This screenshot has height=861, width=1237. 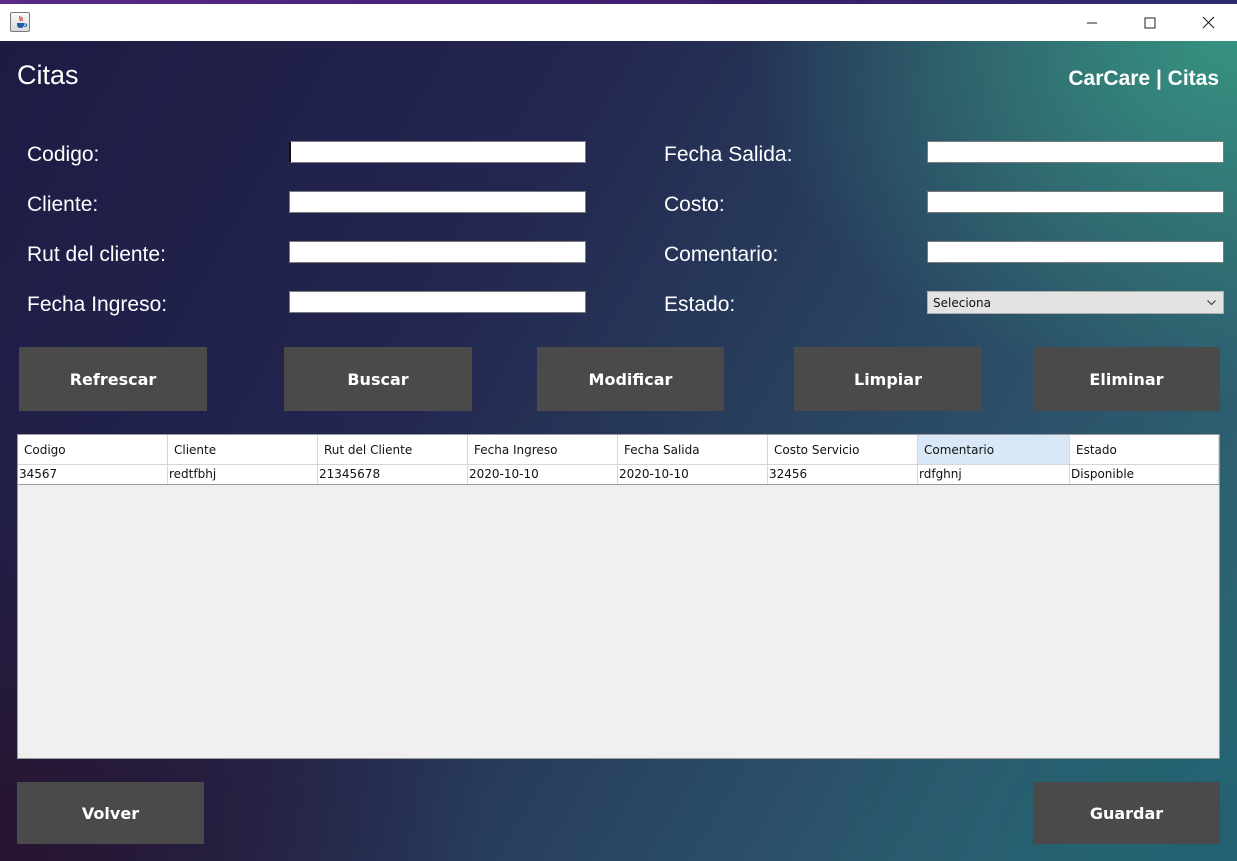 I want to click on column-header-fecha-salida: Fecha Salida, so click(x=693, y=450).